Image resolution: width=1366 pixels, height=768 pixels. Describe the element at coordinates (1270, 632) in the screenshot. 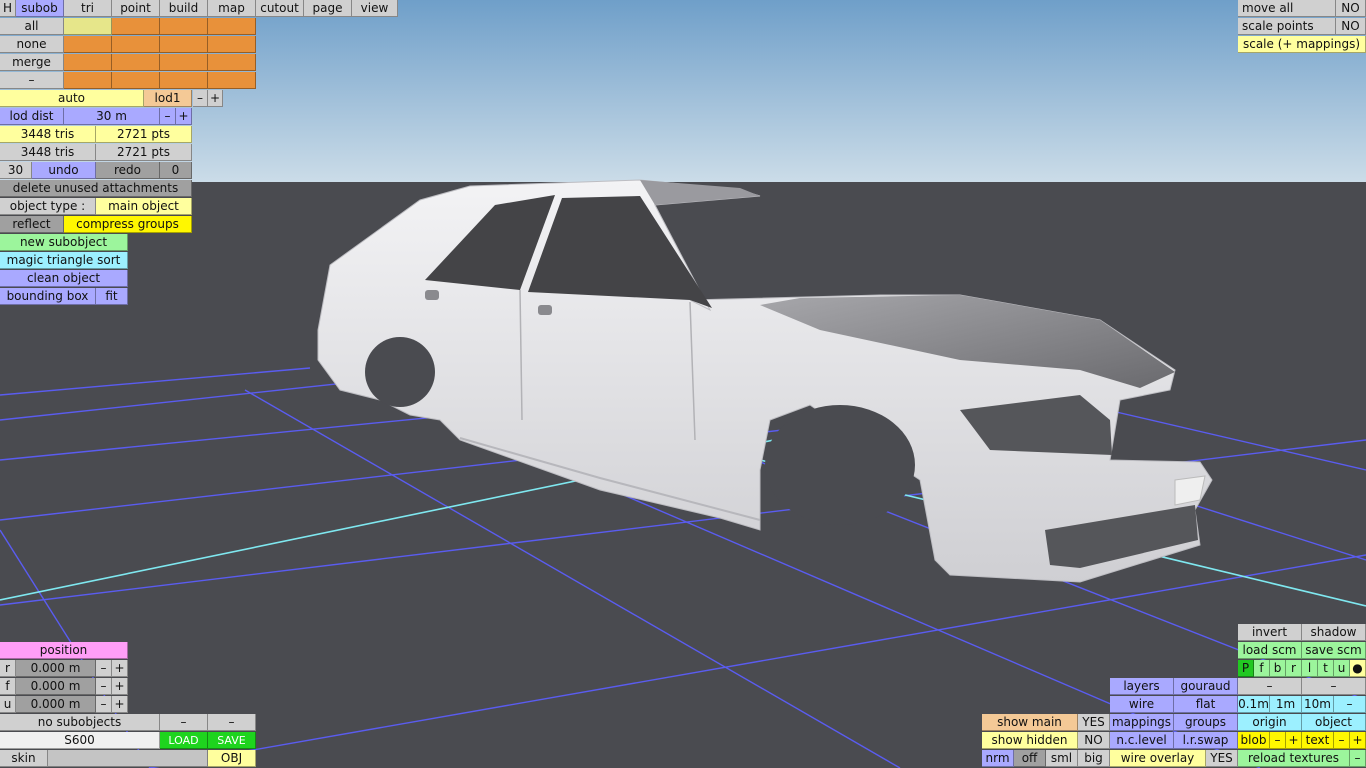

I see `invert-button: invert` at that location.